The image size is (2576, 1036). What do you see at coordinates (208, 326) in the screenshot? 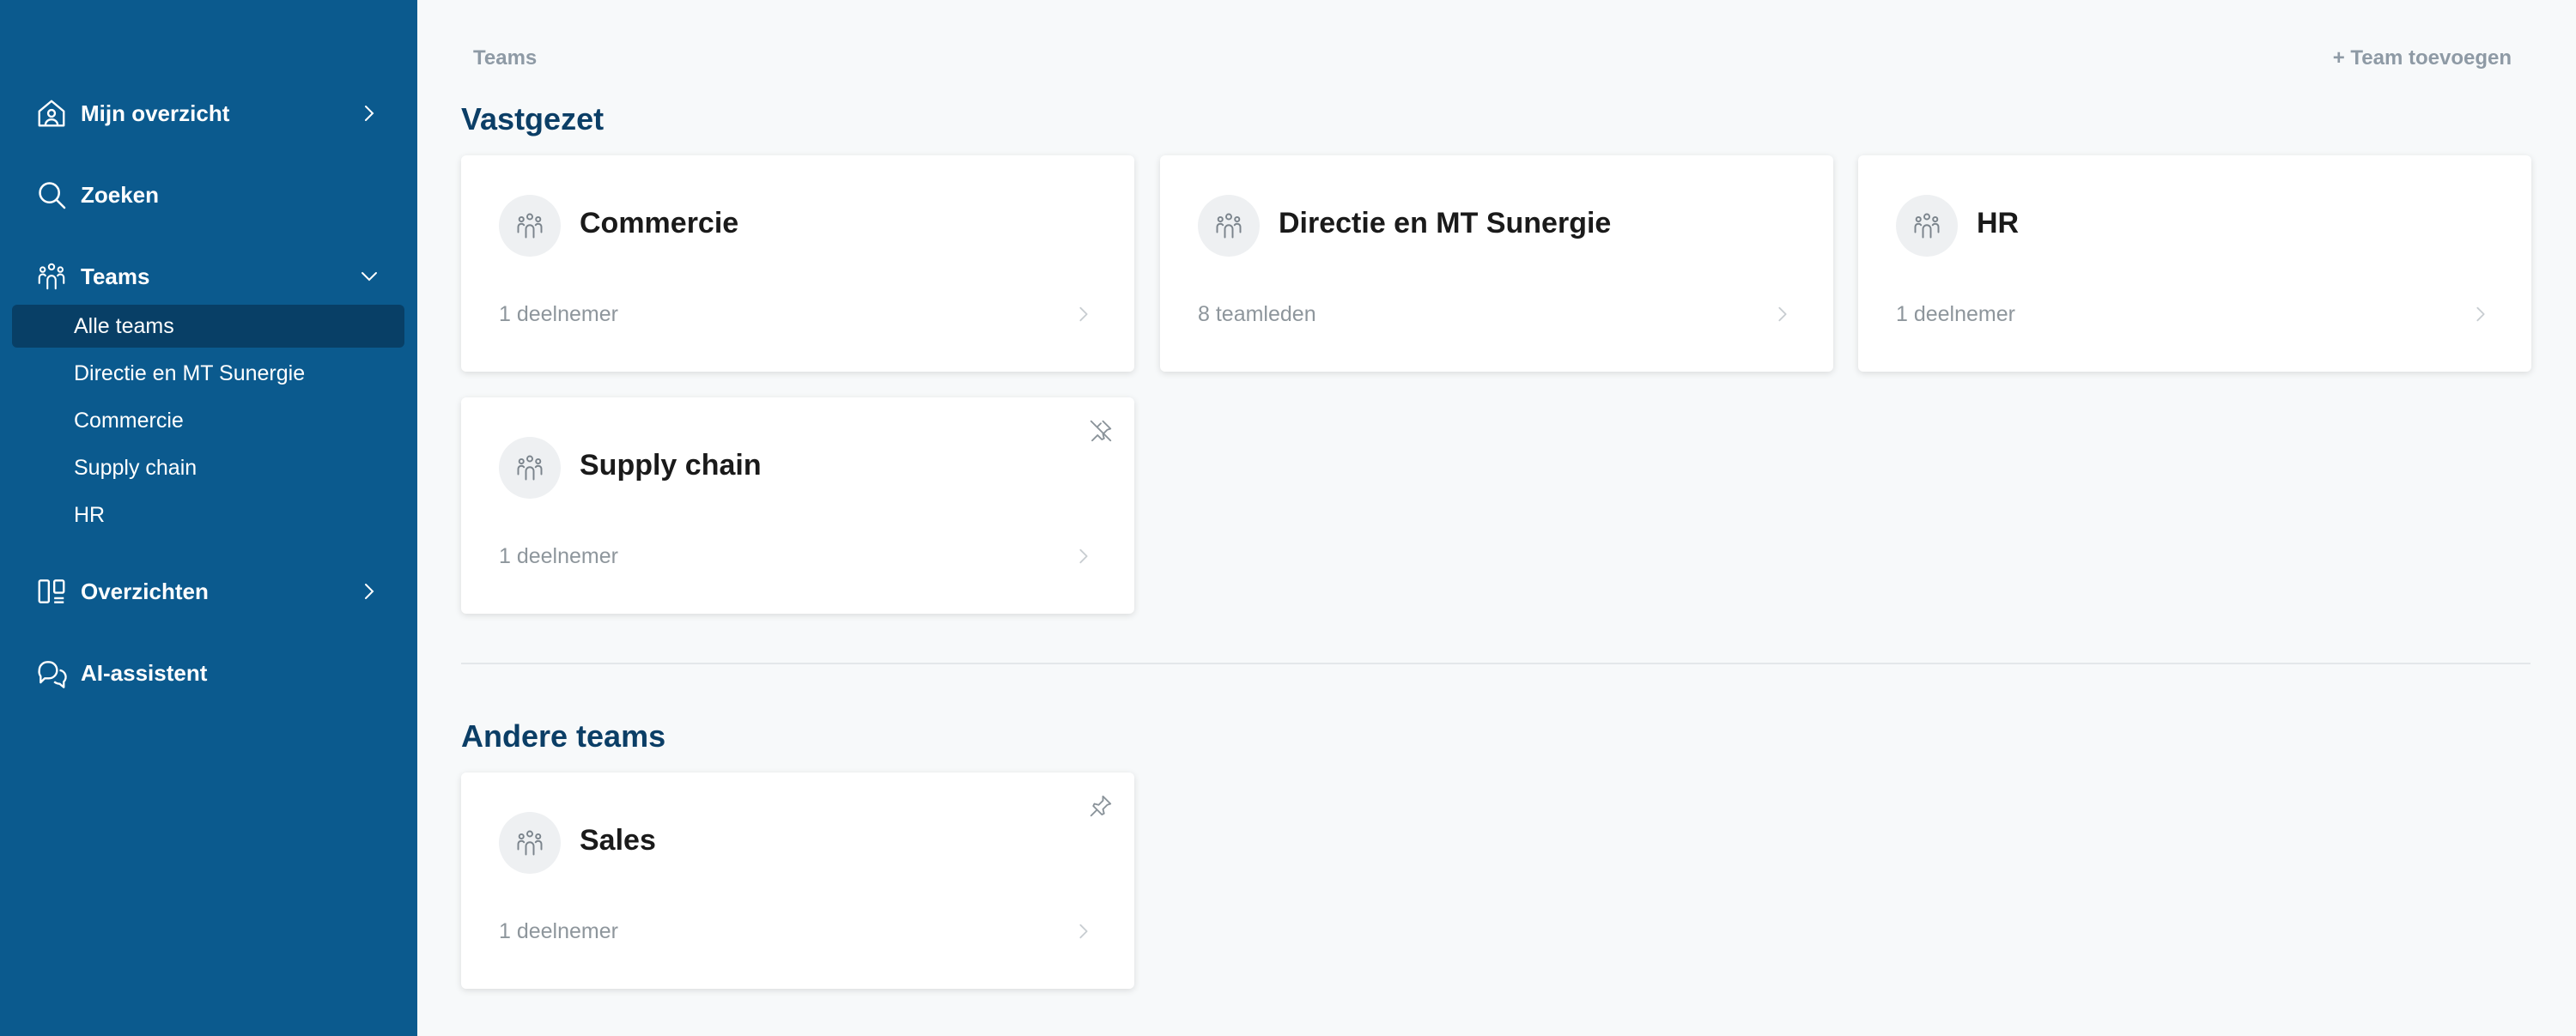
I see `sidebar-item-alle-teams: Alle teams` at bounding box center [208, 326].